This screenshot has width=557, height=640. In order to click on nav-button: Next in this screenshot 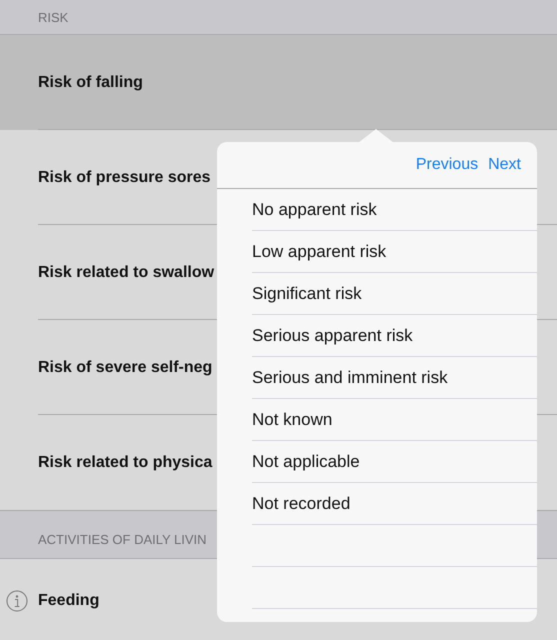, I will do `click(504, 165)`.